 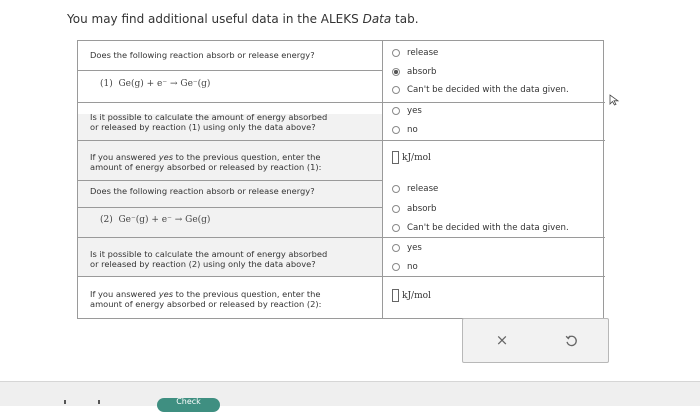 I want to click on bottom-bar, so click(x=350, y=393).